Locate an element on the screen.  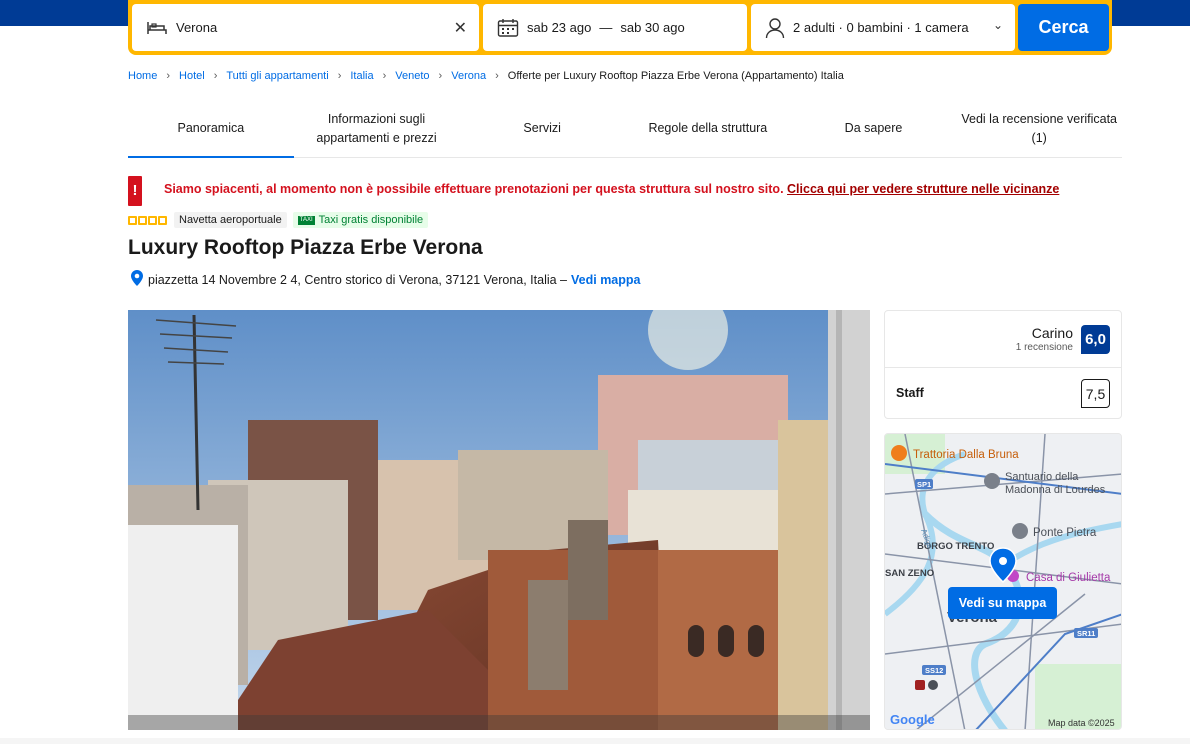
staff-score: 7,5 is located at coordinates (1095, 393).